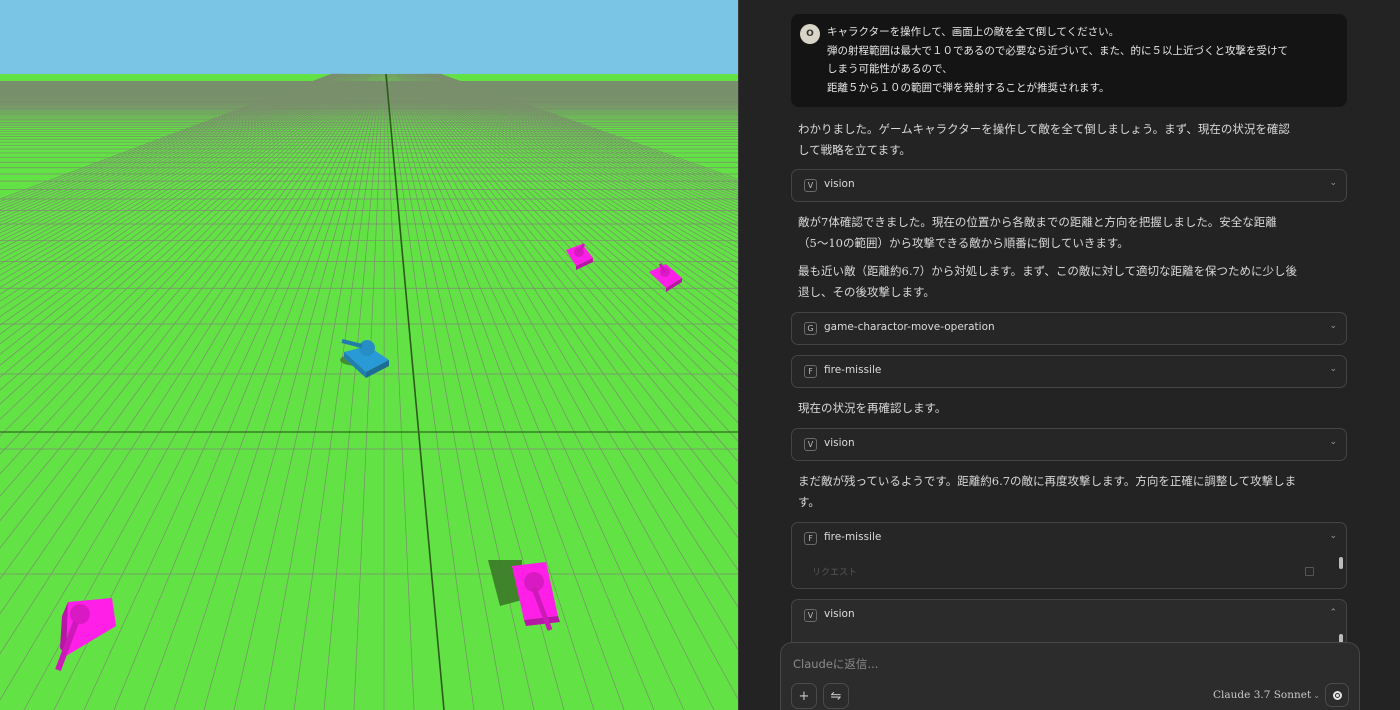  Describe the element at coordinates (1069, 371) in the screenshot. I see `tool-call-fire-missile: F fire-missile ⌄` at that location.